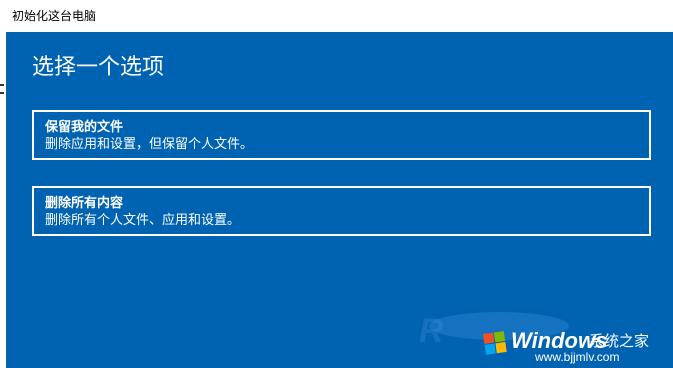 This screenshot has width=673, height=368. I want to click on window-title-bar: 初始化这台电脑, so click(336, 16).